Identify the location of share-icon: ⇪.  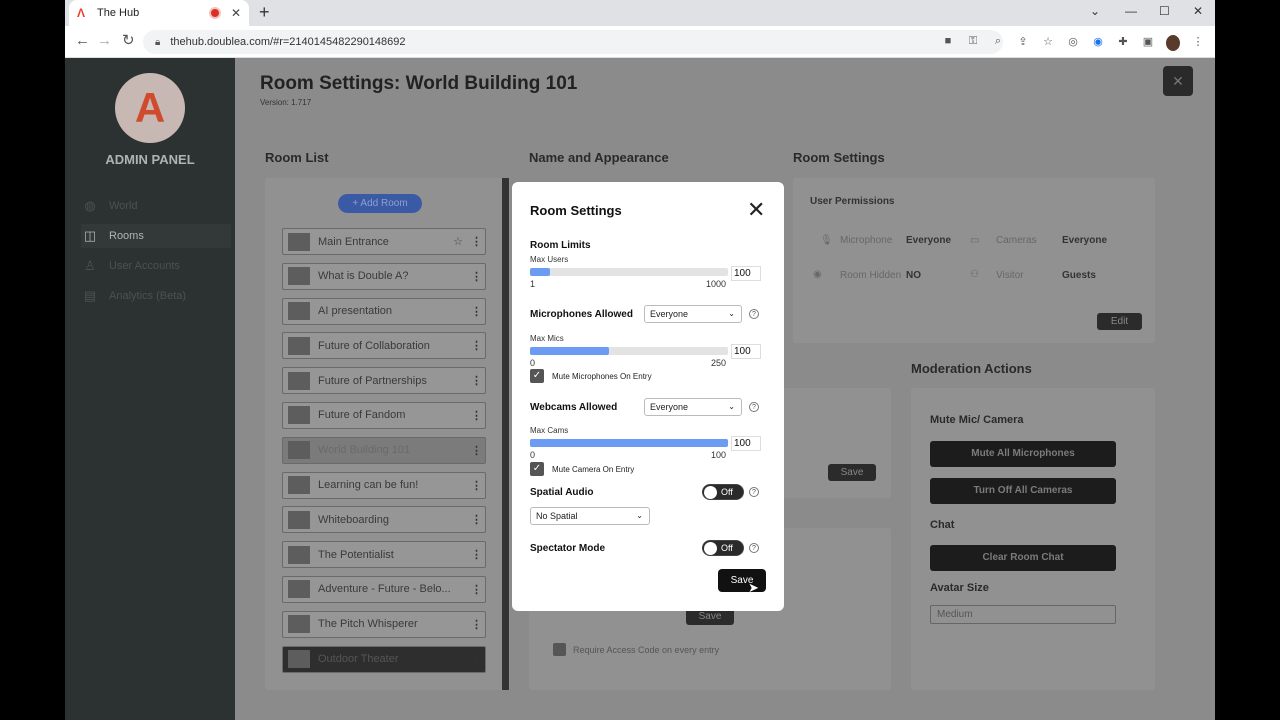
(1023, 43).